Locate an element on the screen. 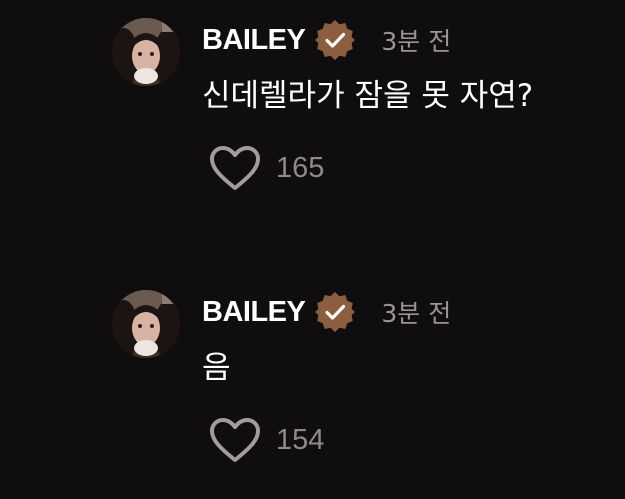 This screenshot has width=625, height=499. comment-text: 신데렐라가 잠을 못 자연? is located at coordinates (368, 96).